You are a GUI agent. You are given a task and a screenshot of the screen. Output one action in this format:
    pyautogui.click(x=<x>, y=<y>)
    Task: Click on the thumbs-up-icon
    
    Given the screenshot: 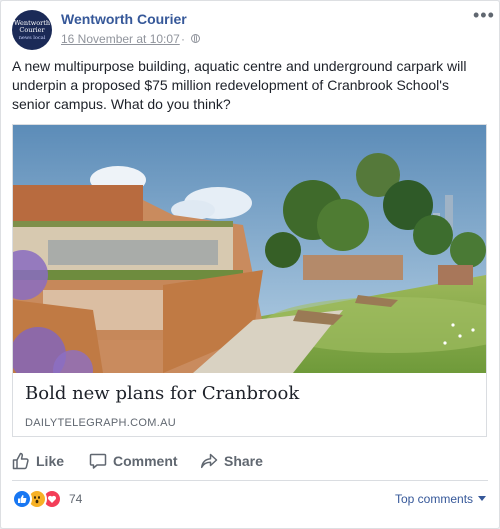 What is the action you would take?
    pyautogui.click(x=20, y=461)
    